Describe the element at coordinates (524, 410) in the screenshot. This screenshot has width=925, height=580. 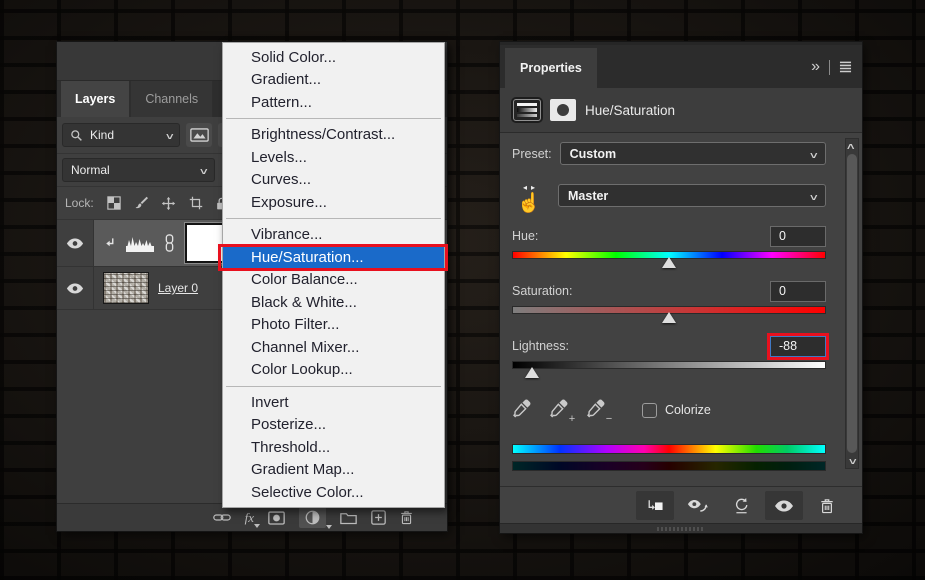
I see `eyedropper-icon` at that location.